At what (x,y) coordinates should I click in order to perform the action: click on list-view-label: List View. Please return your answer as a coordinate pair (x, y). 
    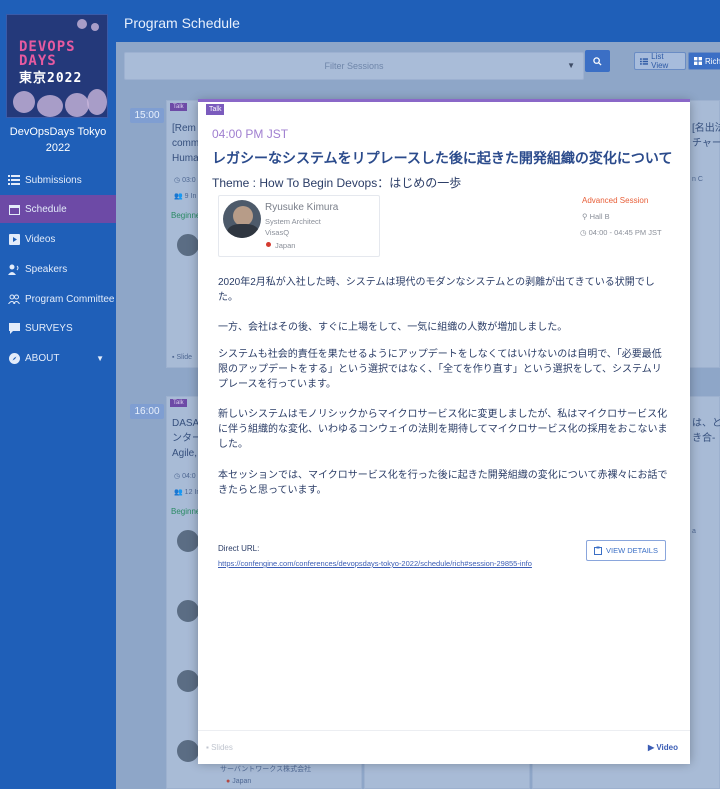
    Looking at the image, I should click on (660, 61).